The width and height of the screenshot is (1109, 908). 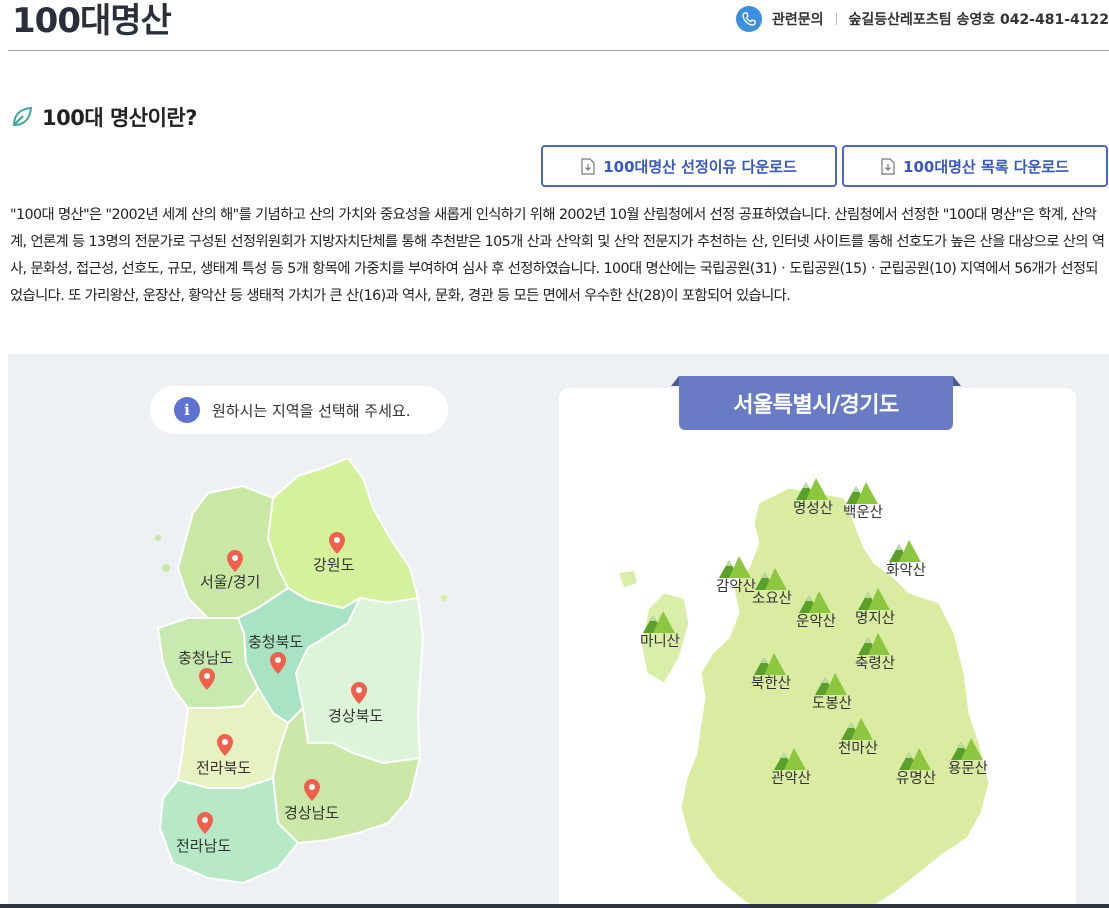 I want to click on reason-download-button: 100대명산 선정이유 다운로드, so click(x=689, y=166).